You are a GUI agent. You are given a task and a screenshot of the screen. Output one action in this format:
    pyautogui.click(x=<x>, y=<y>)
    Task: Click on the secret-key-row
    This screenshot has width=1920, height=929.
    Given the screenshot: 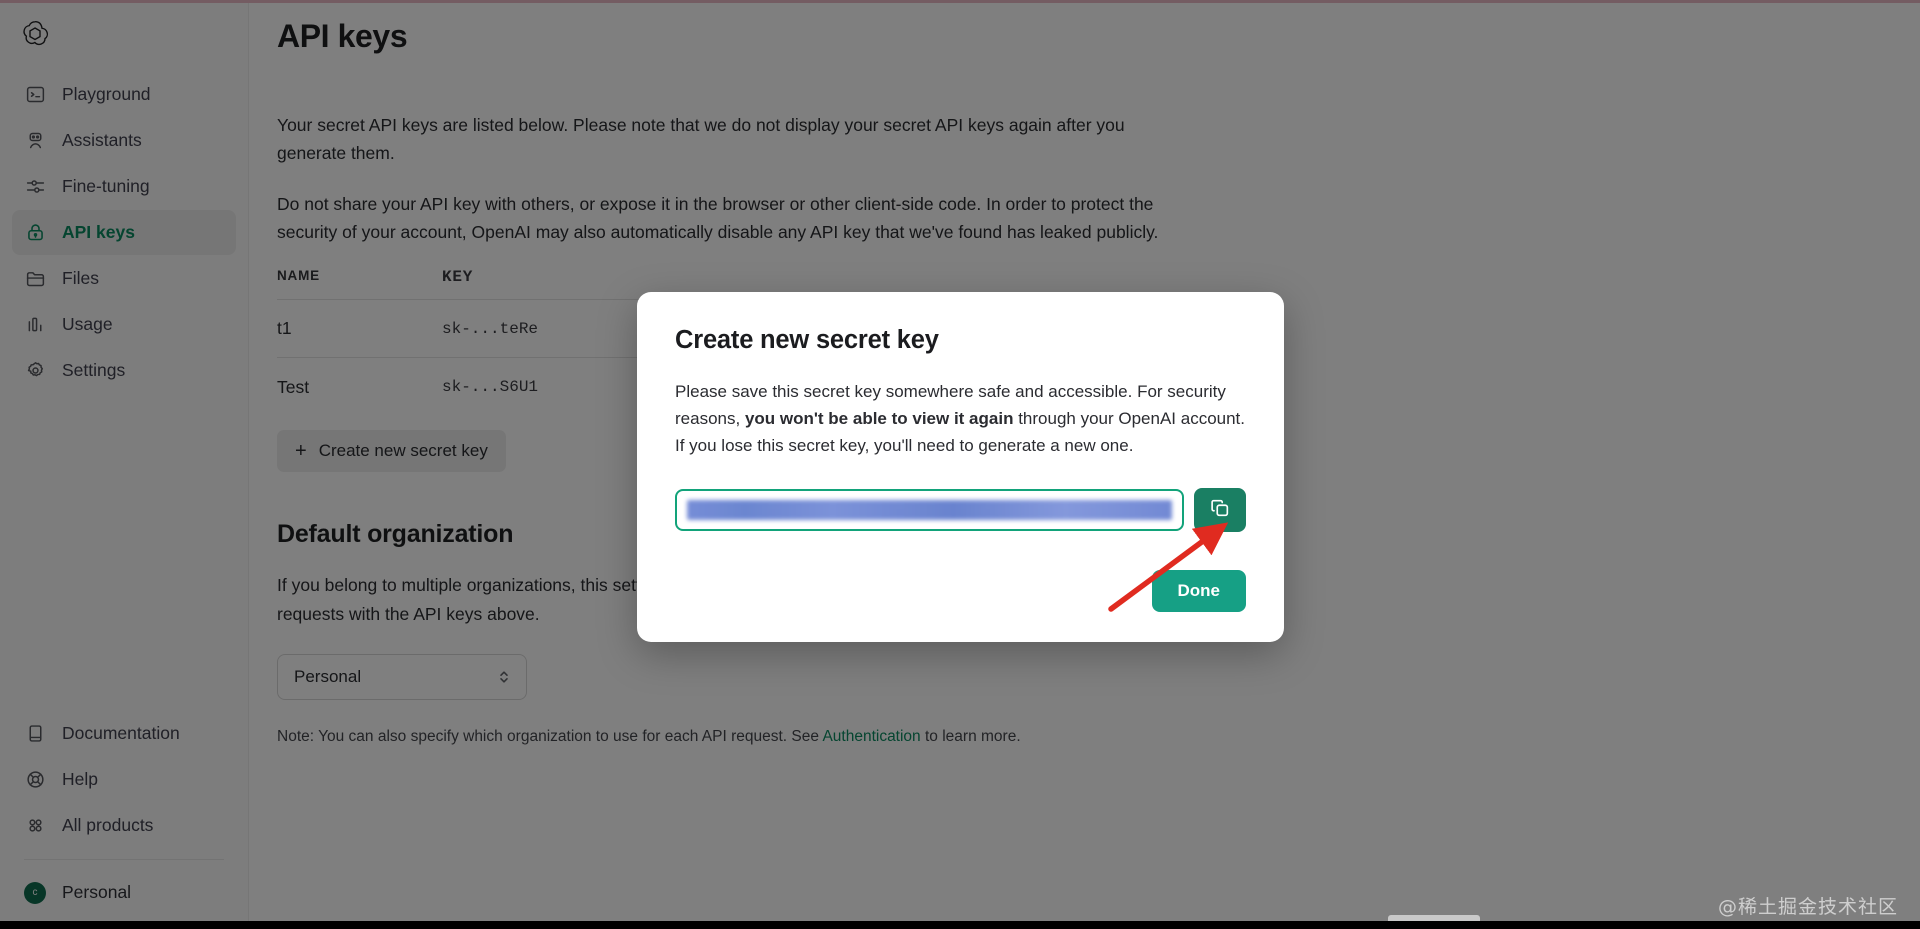 What is the action you would take?
    pyautogui.click(x=960, y=509)
    